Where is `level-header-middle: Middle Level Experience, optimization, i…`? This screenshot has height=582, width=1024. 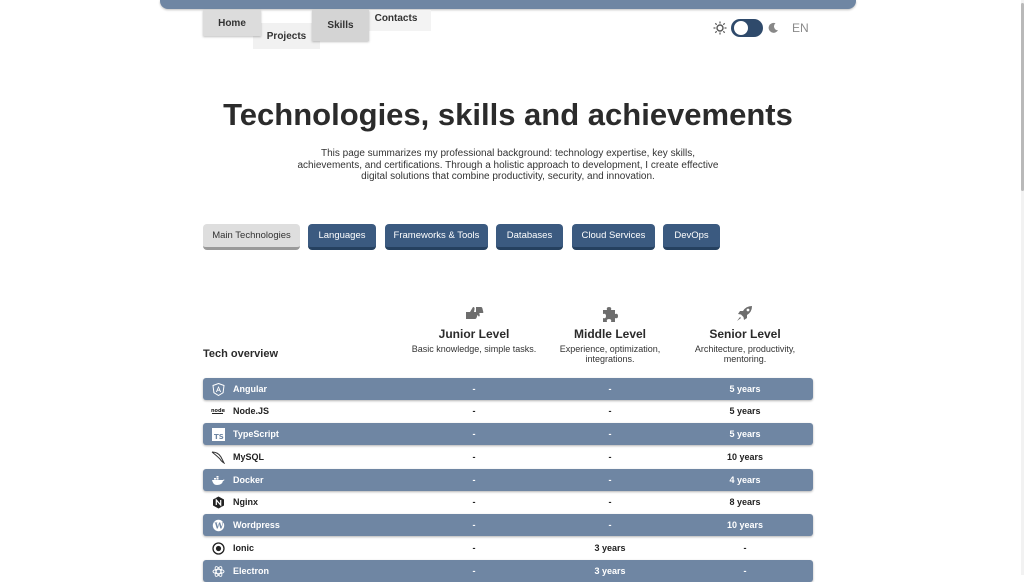
level-header-middle: Middle Level Experience, optimization, i… is located at coordinates (610, 334).